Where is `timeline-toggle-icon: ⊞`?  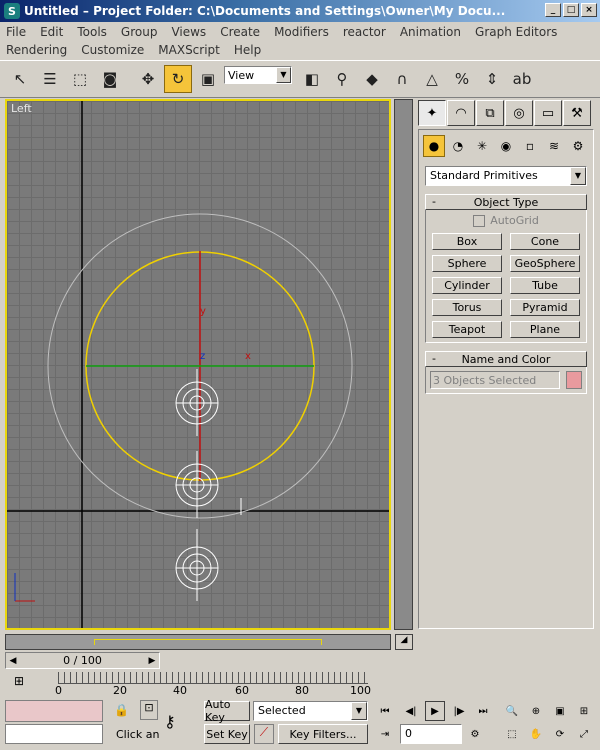 timeline-toggle-icon: ⊞ is located at coordinates (24, 683).